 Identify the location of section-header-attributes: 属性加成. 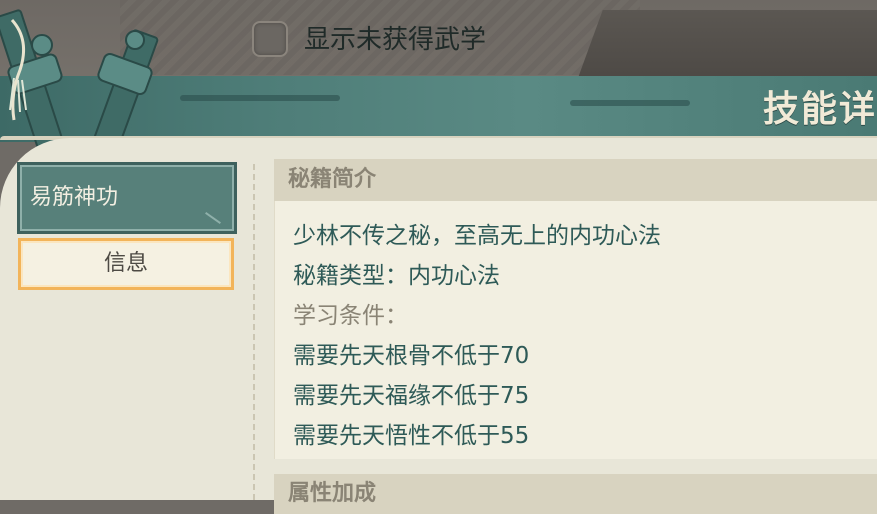
(575, 494).